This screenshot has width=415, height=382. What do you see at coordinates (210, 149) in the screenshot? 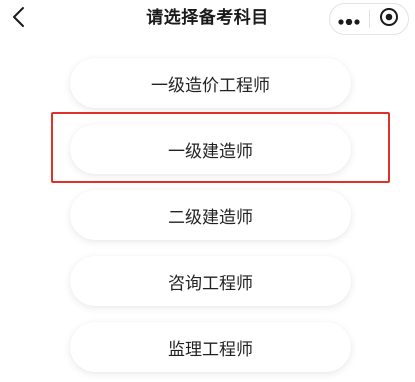
I see `subject-option-first-class-constructor: 一级建造师` at bounding box center [210, 149].